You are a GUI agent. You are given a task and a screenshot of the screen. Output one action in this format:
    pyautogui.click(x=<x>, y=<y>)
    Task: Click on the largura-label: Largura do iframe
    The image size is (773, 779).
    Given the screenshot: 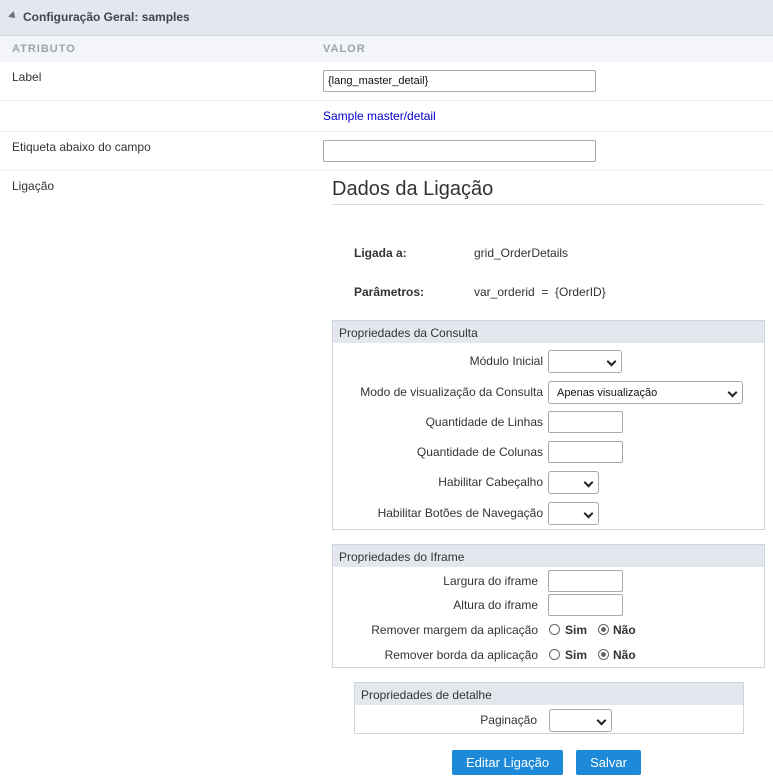 What is the action you would take?
    pyautogui.click(x=490, y=581)
    